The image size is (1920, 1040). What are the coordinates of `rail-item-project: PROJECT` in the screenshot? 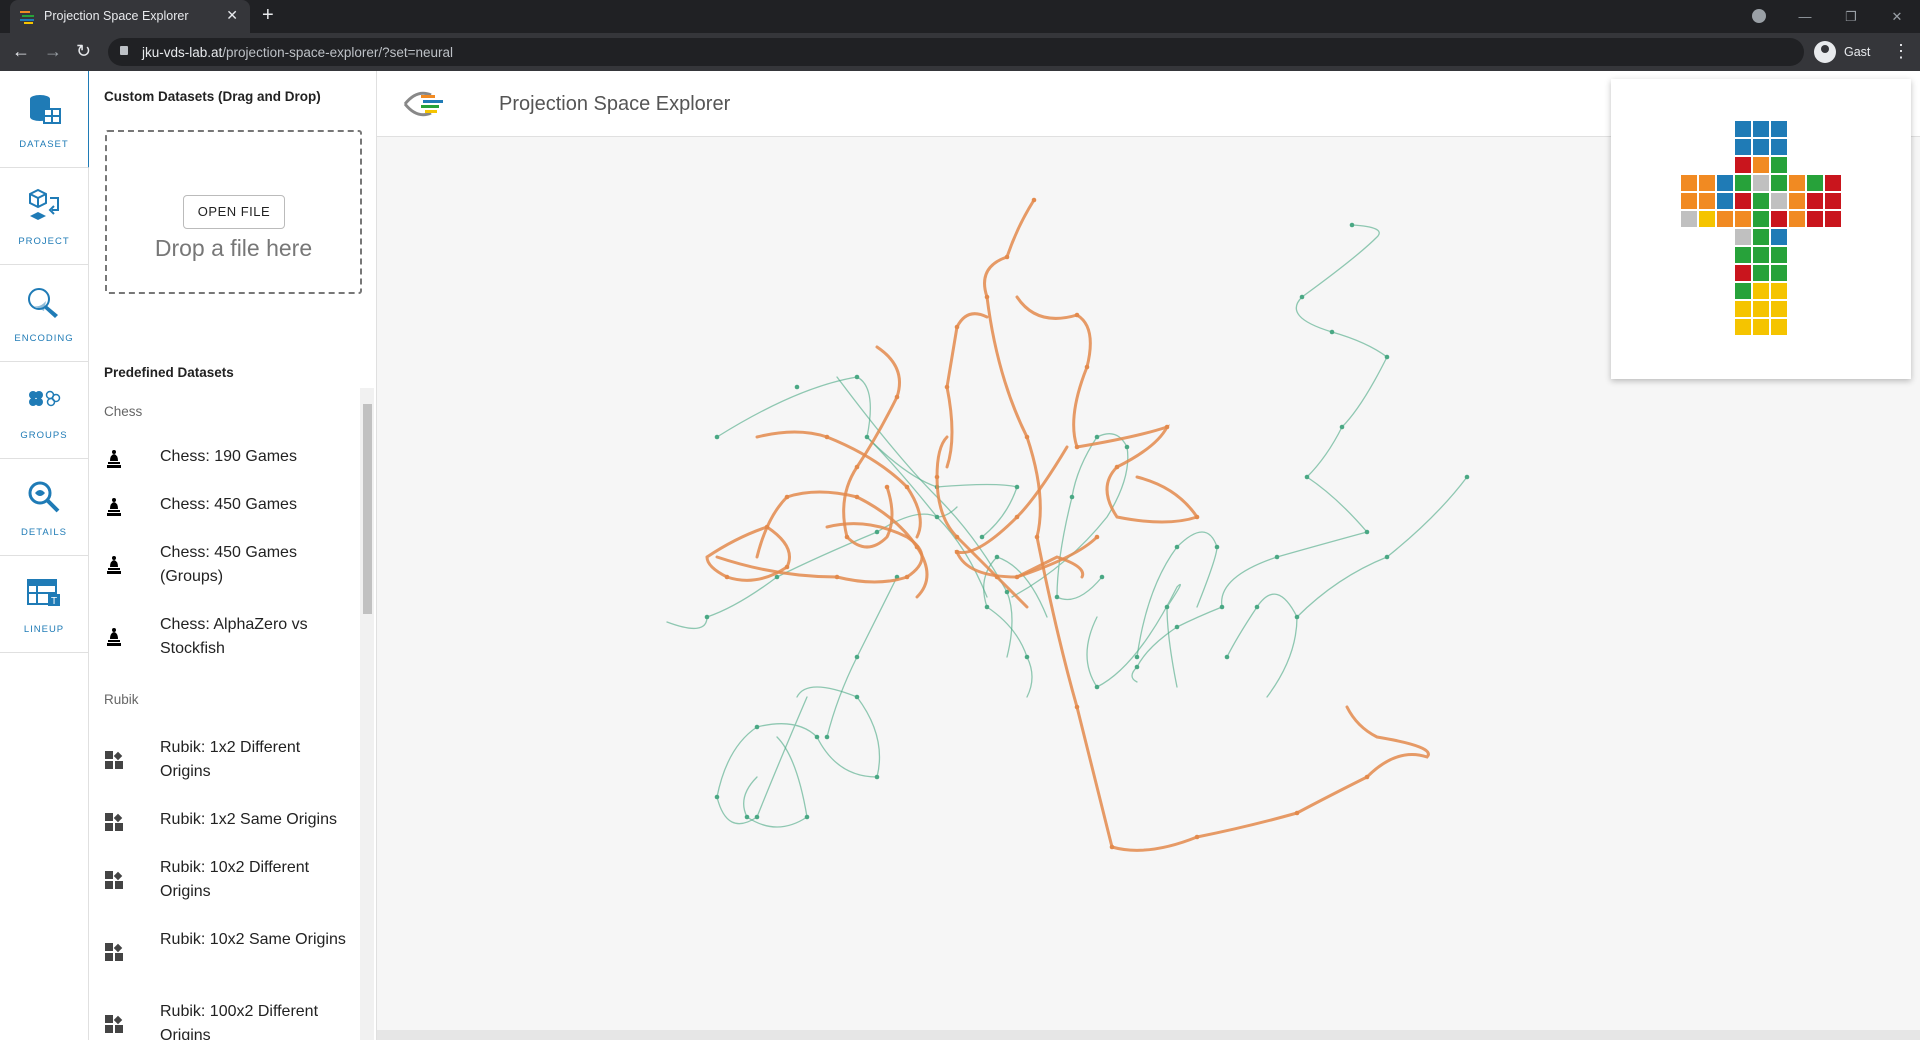 It's located at (44, 216).